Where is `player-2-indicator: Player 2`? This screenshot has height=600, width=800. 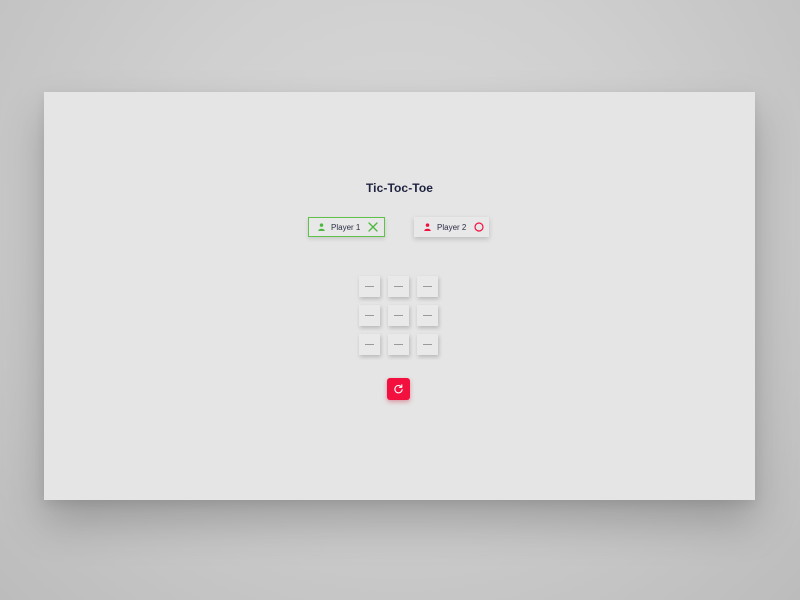
player-2-indicator: Player 2 is located at coordinates (451, 227).